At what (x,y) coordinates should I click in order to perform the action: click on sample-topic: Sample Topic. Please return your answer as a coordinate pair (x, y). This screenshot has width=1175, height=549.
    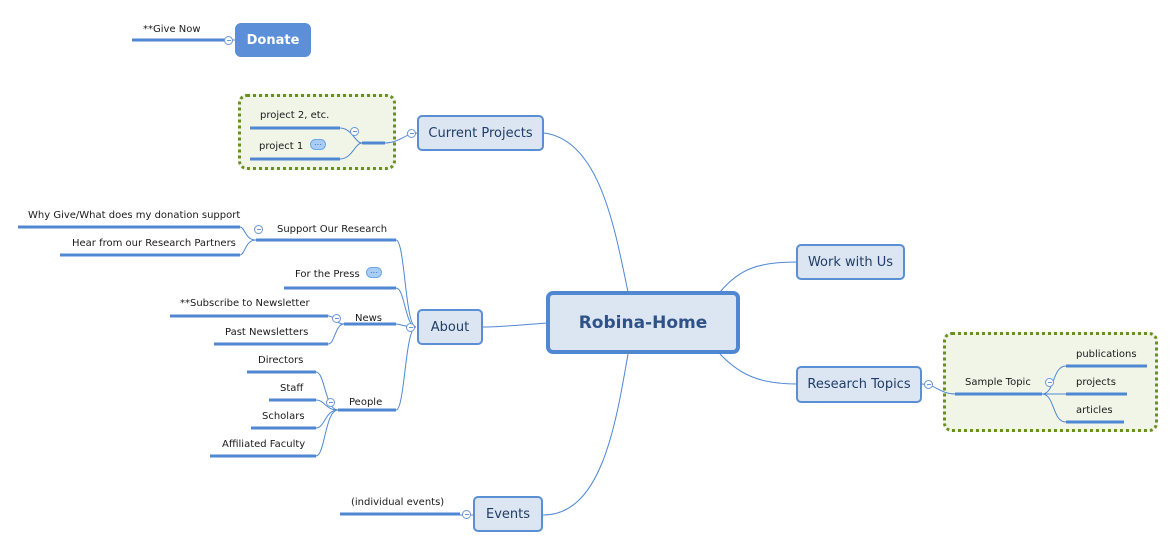
    Looking at the image, I should click on (998, 383).